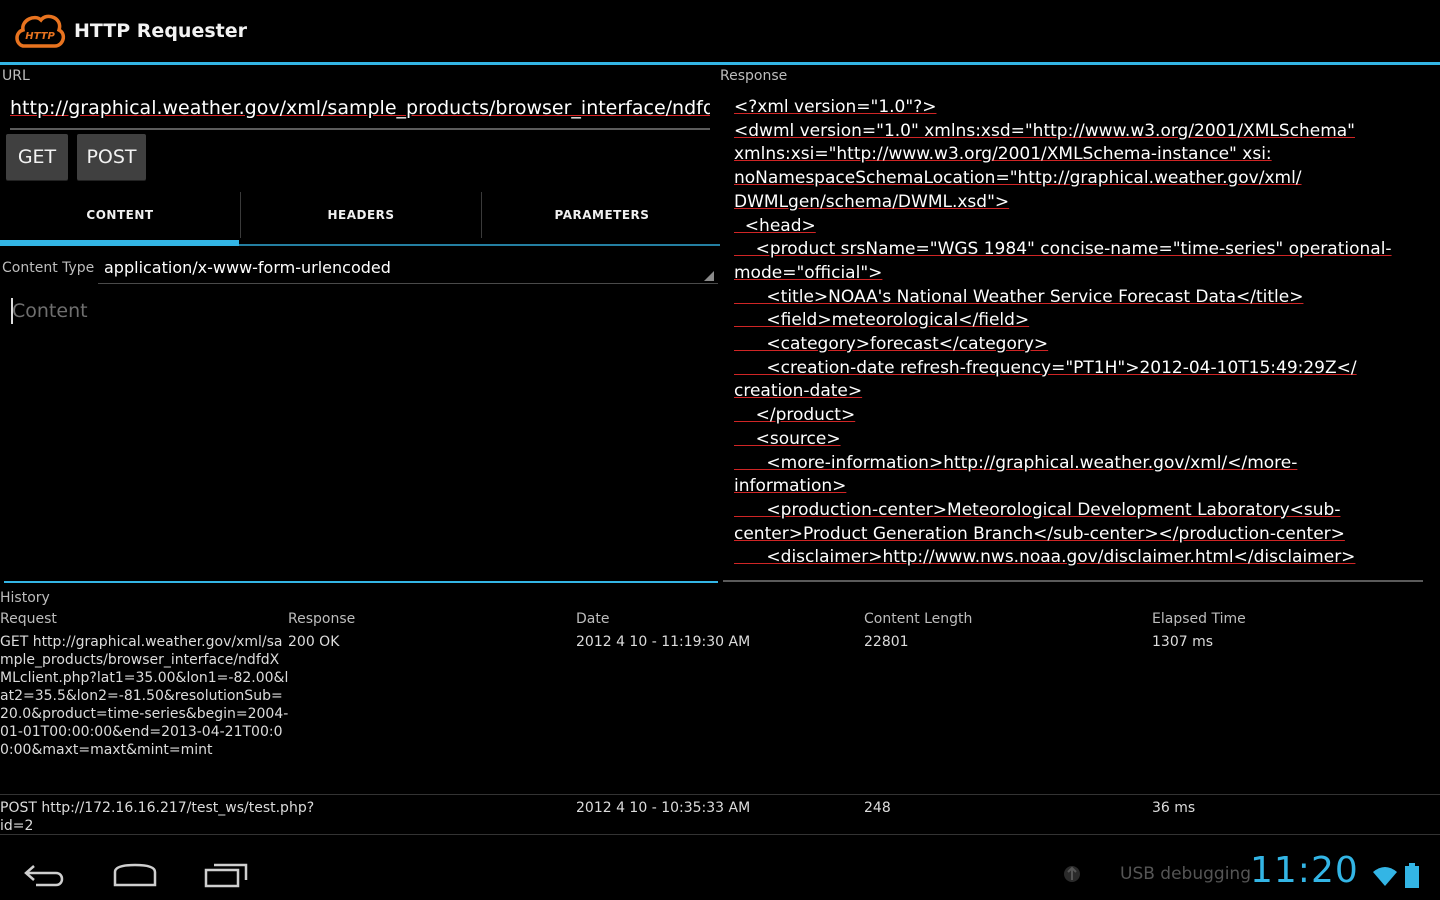  What do you see at coordinates (1183, 642) in the screenshot?
I see `history-elapsed-time: 1307 ms` at bounding box center [1183, 642].